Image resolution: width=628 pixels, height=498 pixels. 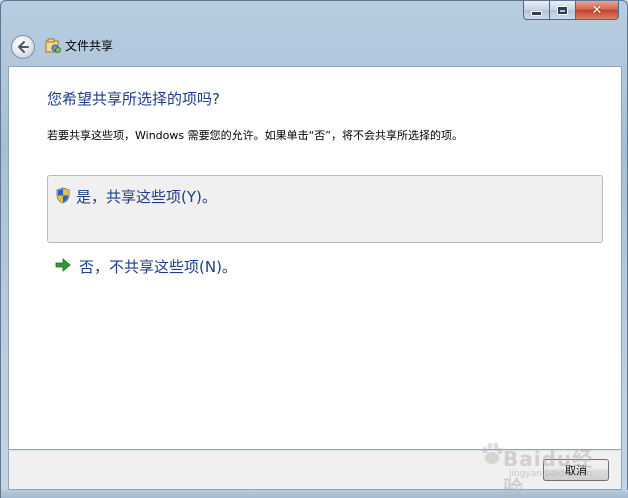 I want to click on close-button: ✕, so click(x=597, y=10).